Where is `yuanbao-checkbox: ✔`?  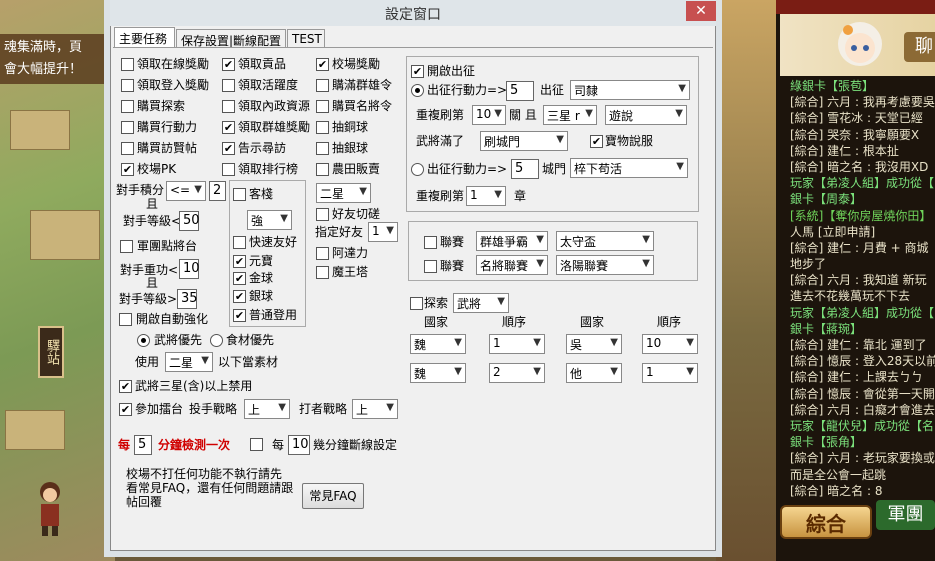 yuanbao-checkbox: ✔ is located at coordinates (239, 261).